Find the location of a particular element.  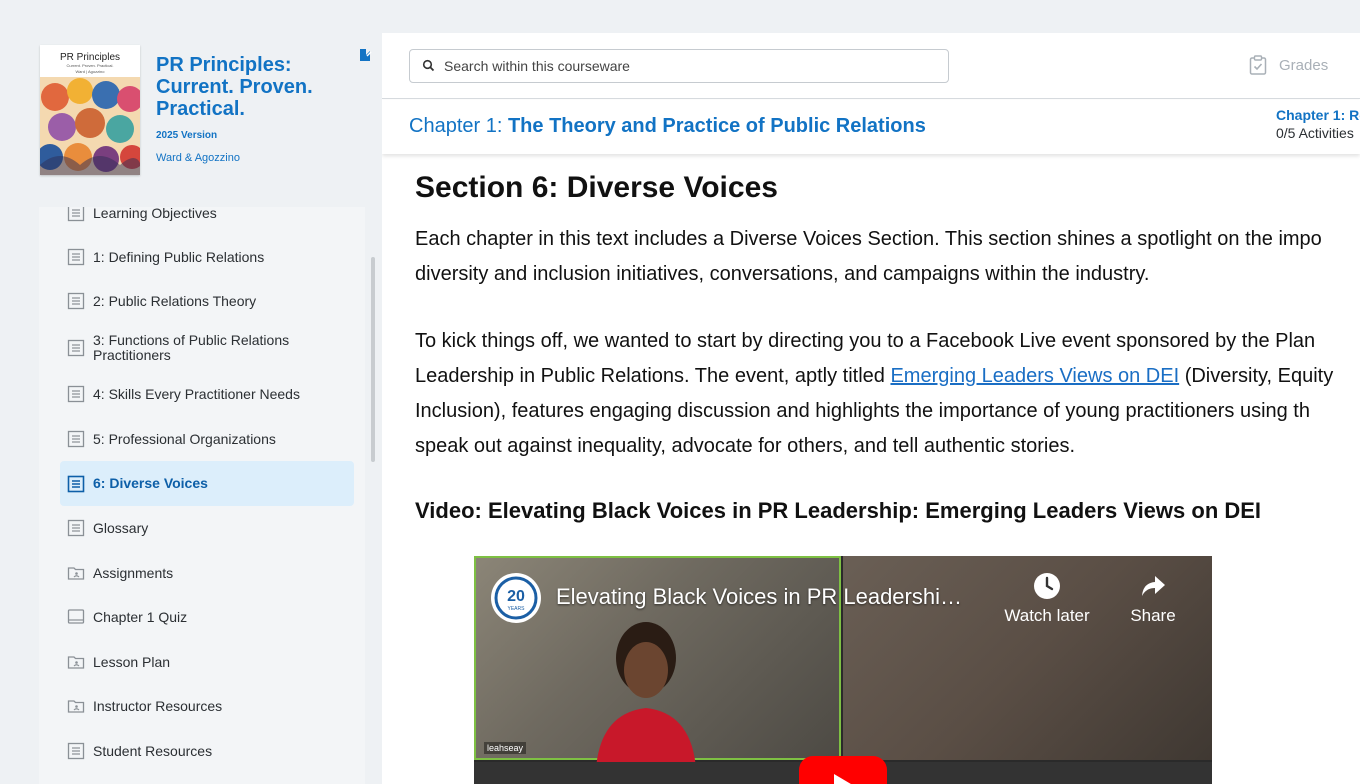

toc-item-label: Lesson Plan is located at coordinates (132, 661).